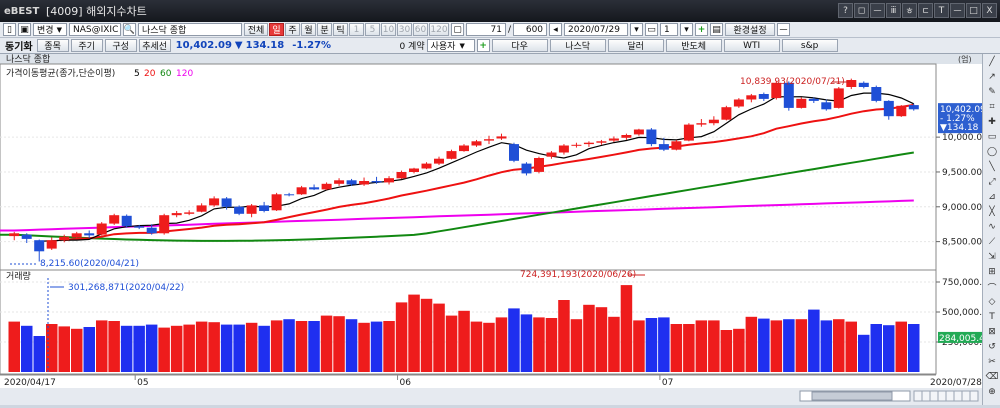 This screenshot has width=1000, height=408. Describe the element at coordinates (941, 10) in the screenshot. I see `window-control-6: T` at that location.